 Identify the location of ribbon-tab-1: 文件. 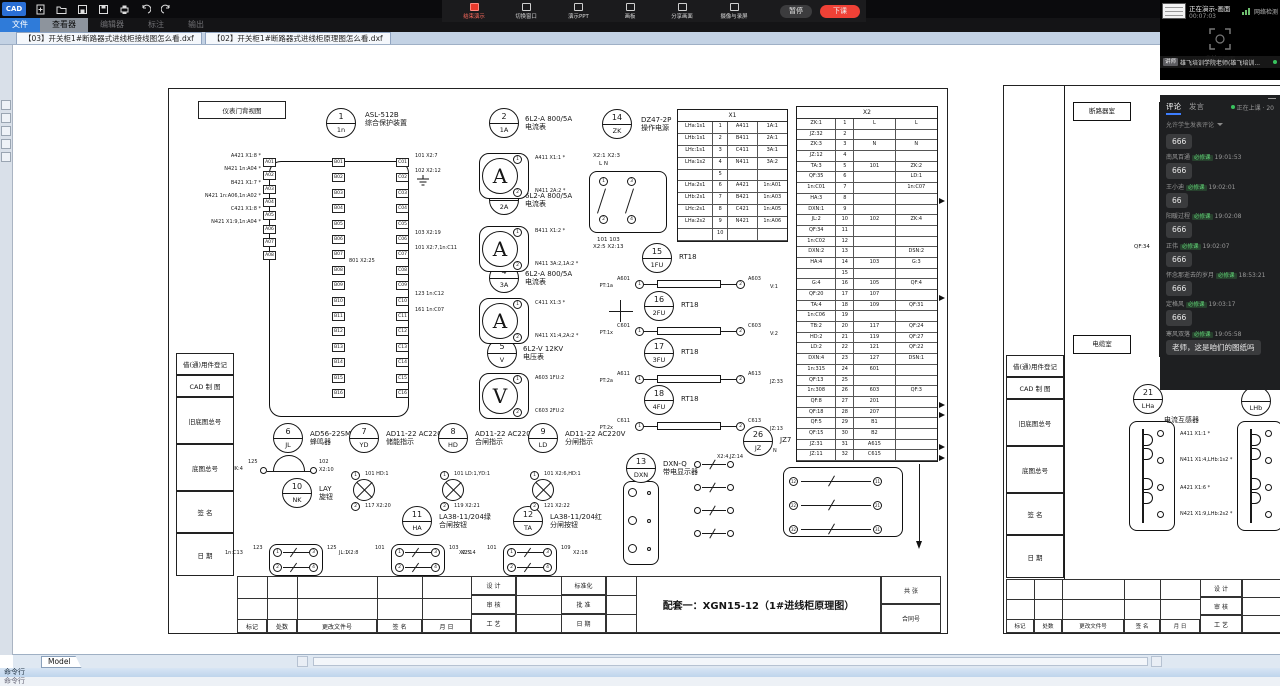
(20, 25).